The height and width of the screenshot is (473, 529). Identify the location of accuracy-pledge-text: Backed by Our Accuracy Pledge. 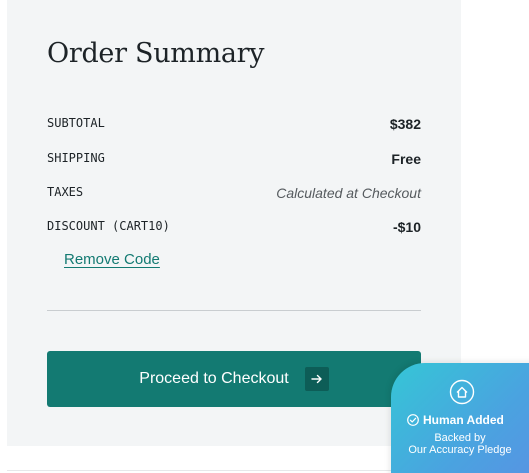
(460, 444).